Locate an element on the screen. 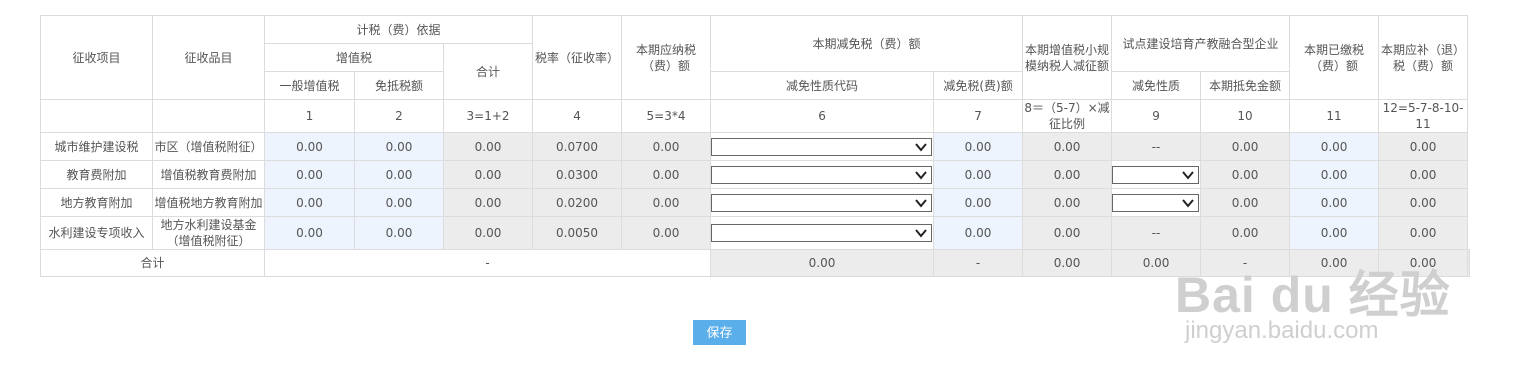 This screenshot has width=1532, height=389. header-subitem: 征收品目 is located at coordinates (208, 57).